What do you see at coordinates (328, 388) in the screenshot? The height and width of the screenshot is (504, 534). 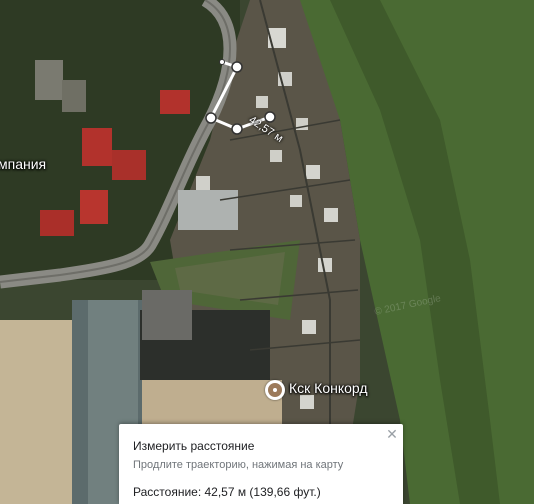 I see `place-label-ksk-konkord: Кск Конкорд` at bounding box center [328, 388].